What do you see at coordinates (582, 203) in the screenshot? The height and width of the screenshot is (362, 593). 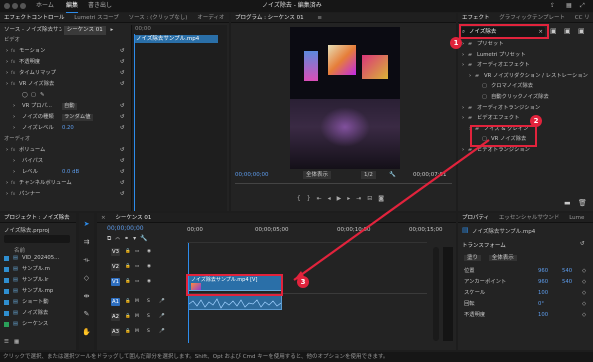 I see `delete-icon: 🗑` at bounding box center [582, 203].